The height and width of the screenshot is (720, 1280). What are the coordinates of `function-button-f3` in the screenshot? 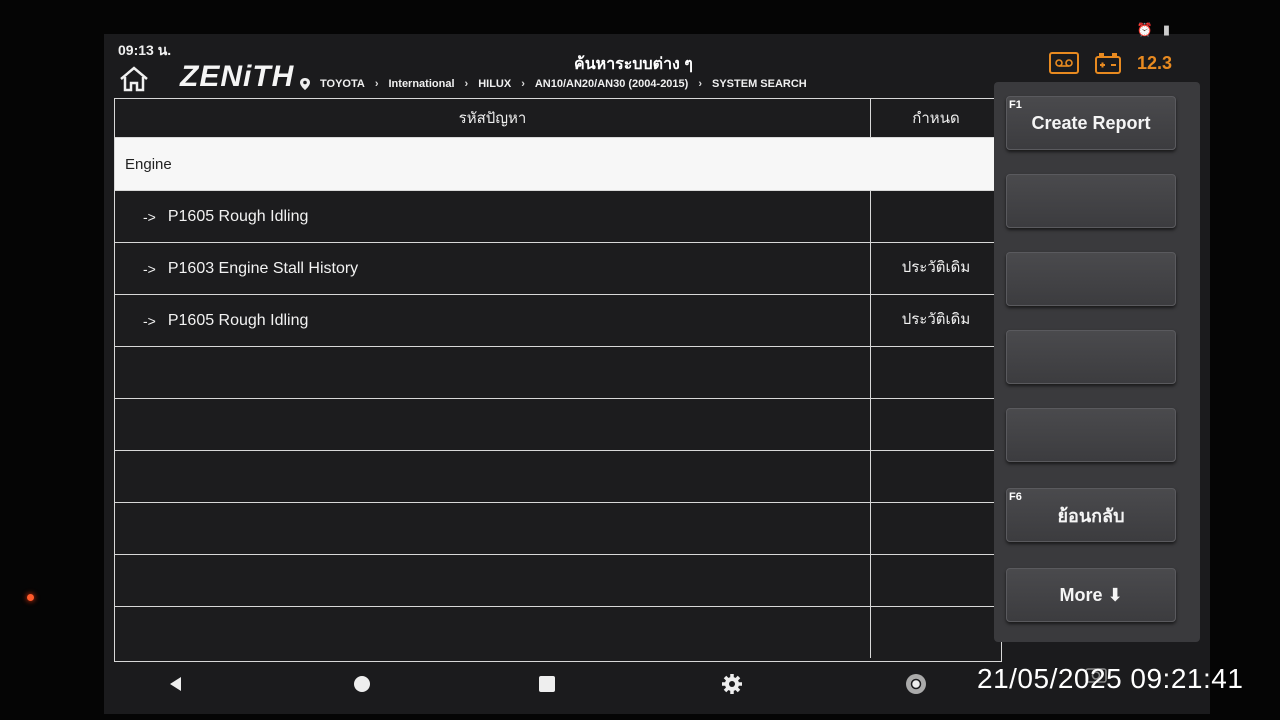 It's located at (1091, 279).